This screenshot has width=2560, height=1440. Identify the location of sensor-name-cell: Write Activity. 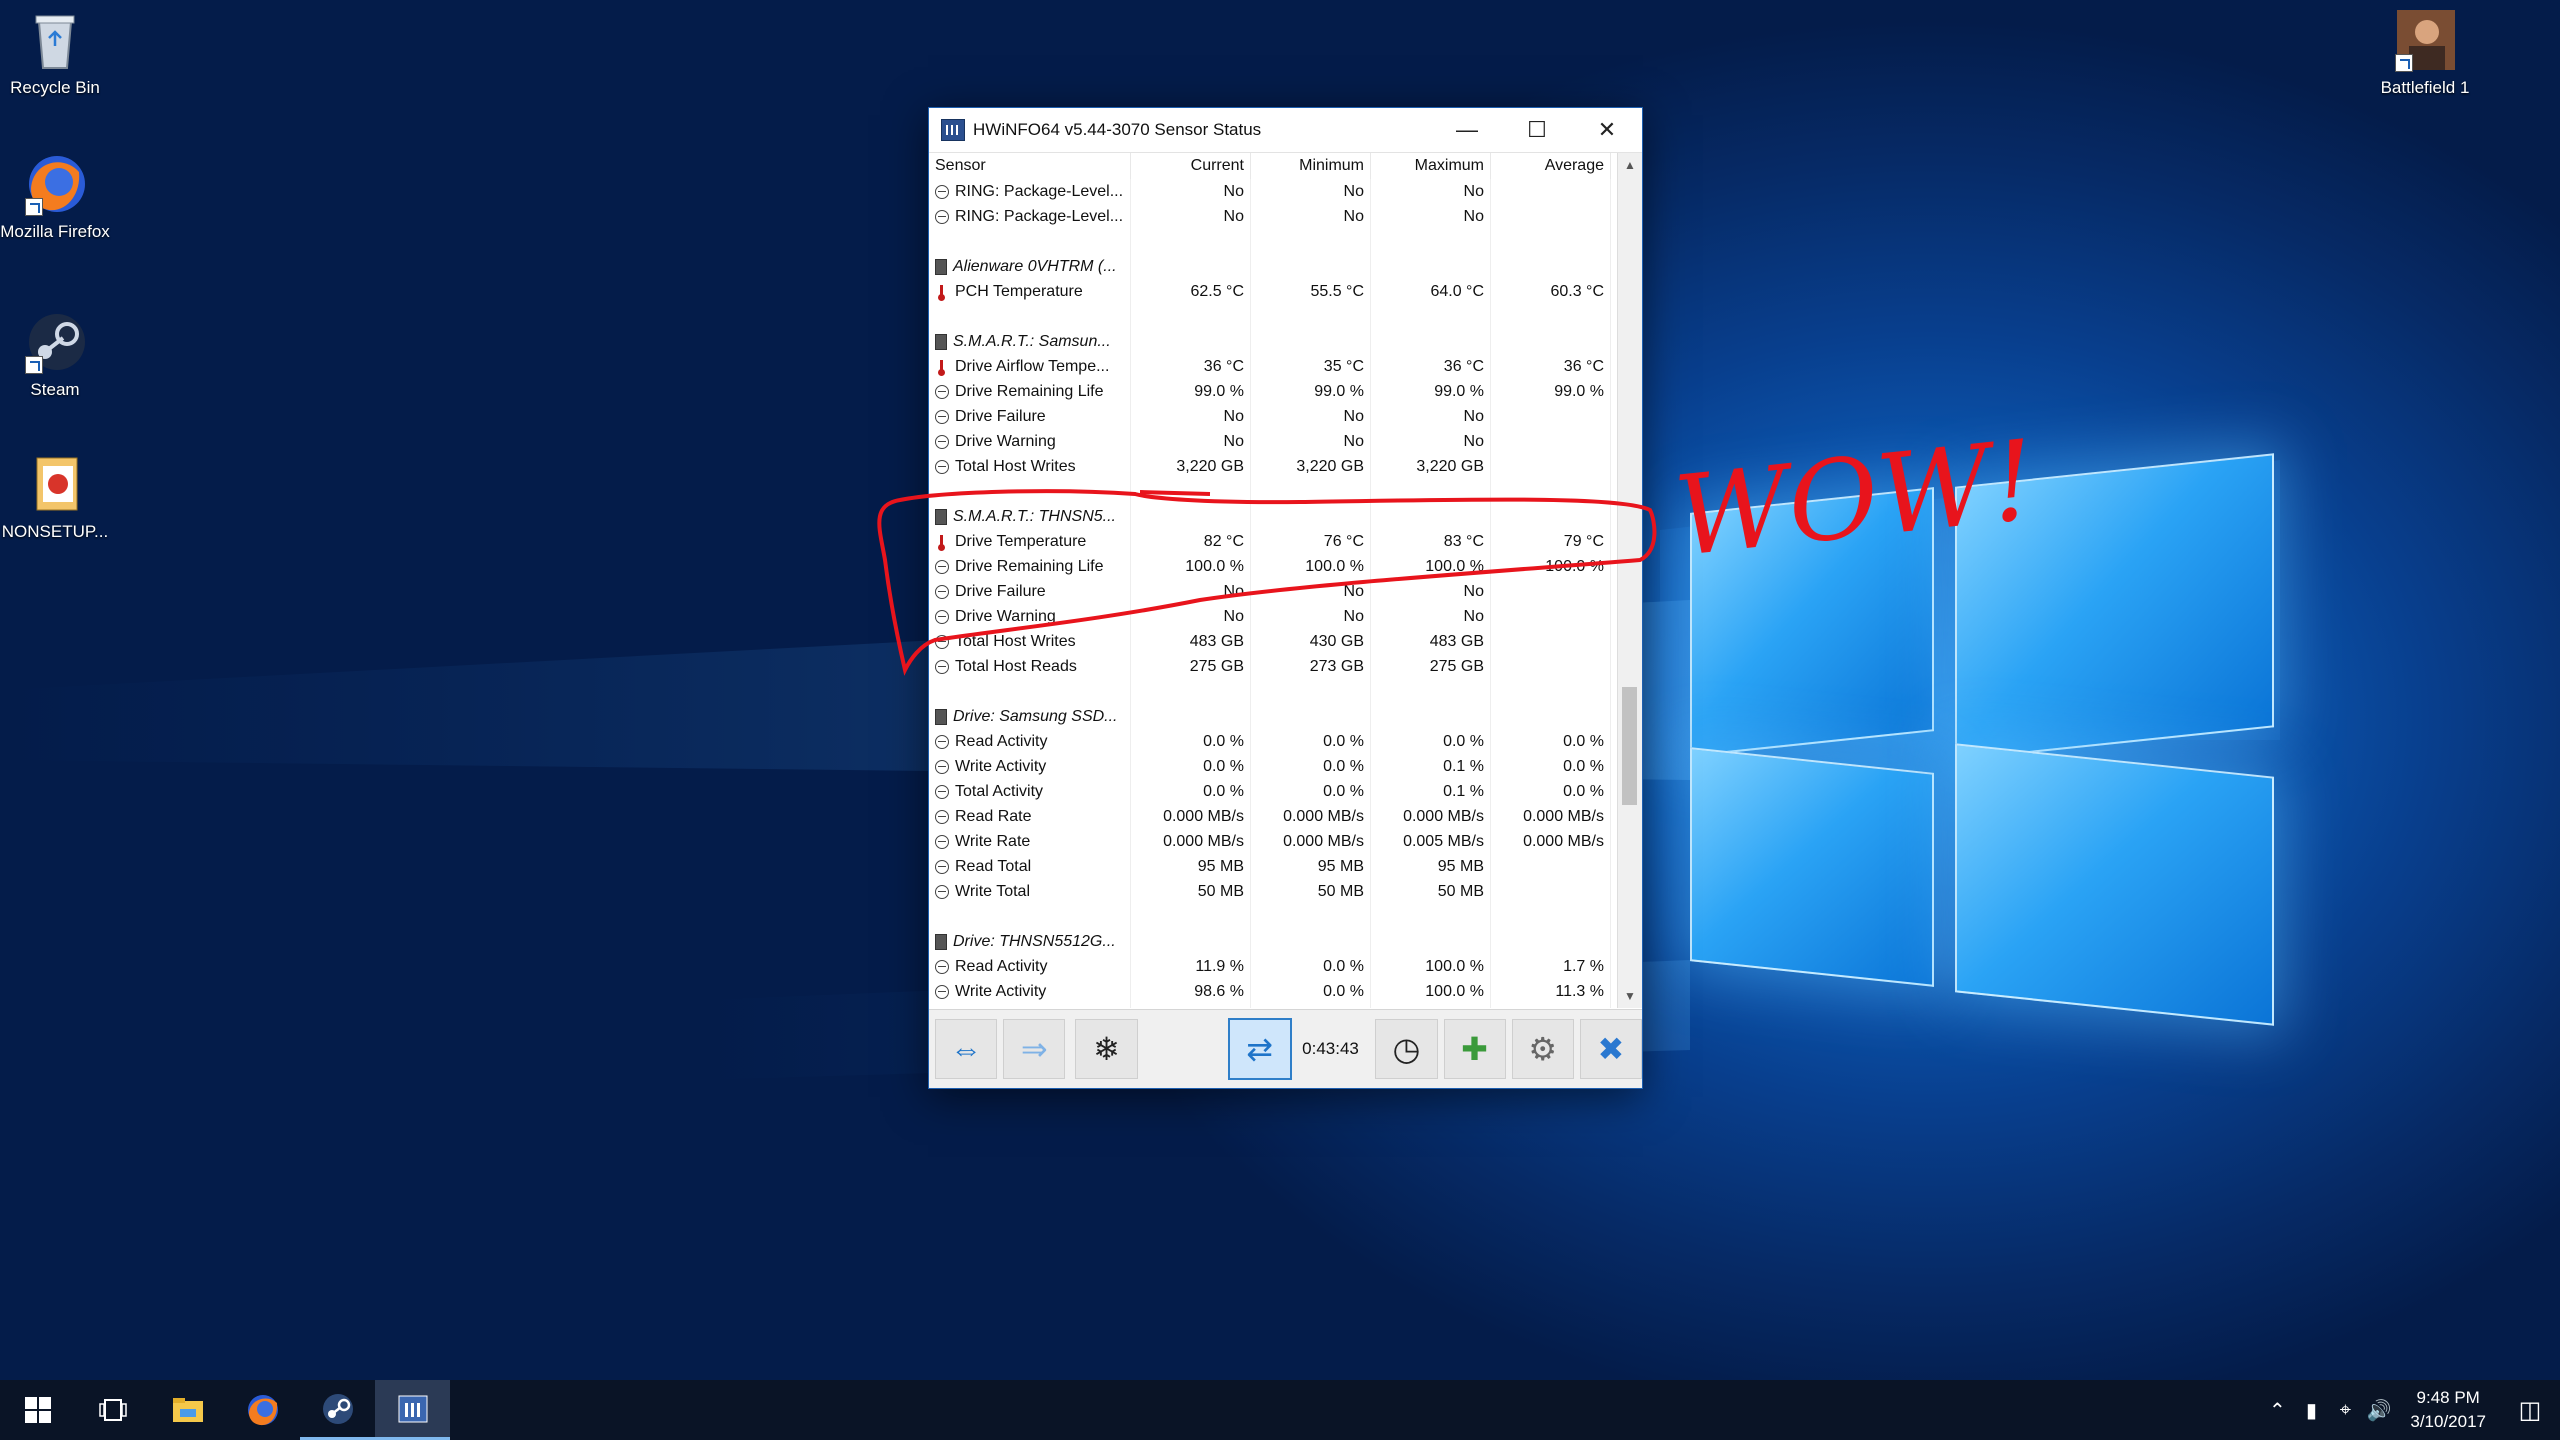
(1030, 991).